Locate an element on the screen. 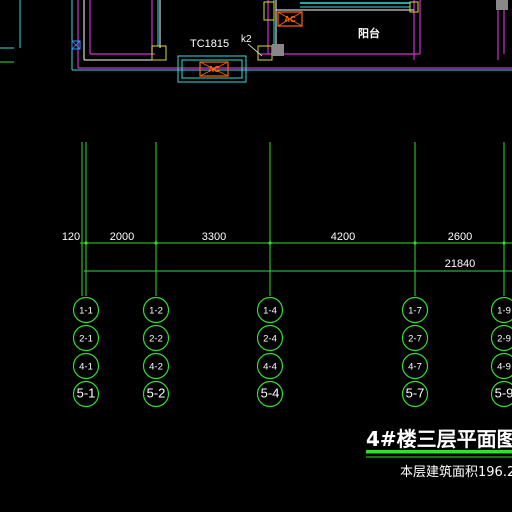 Image resolution: width=512 pixels, height=512 pixels. axis-bubble-label: 4-1 is located at coordinates (86, 367).